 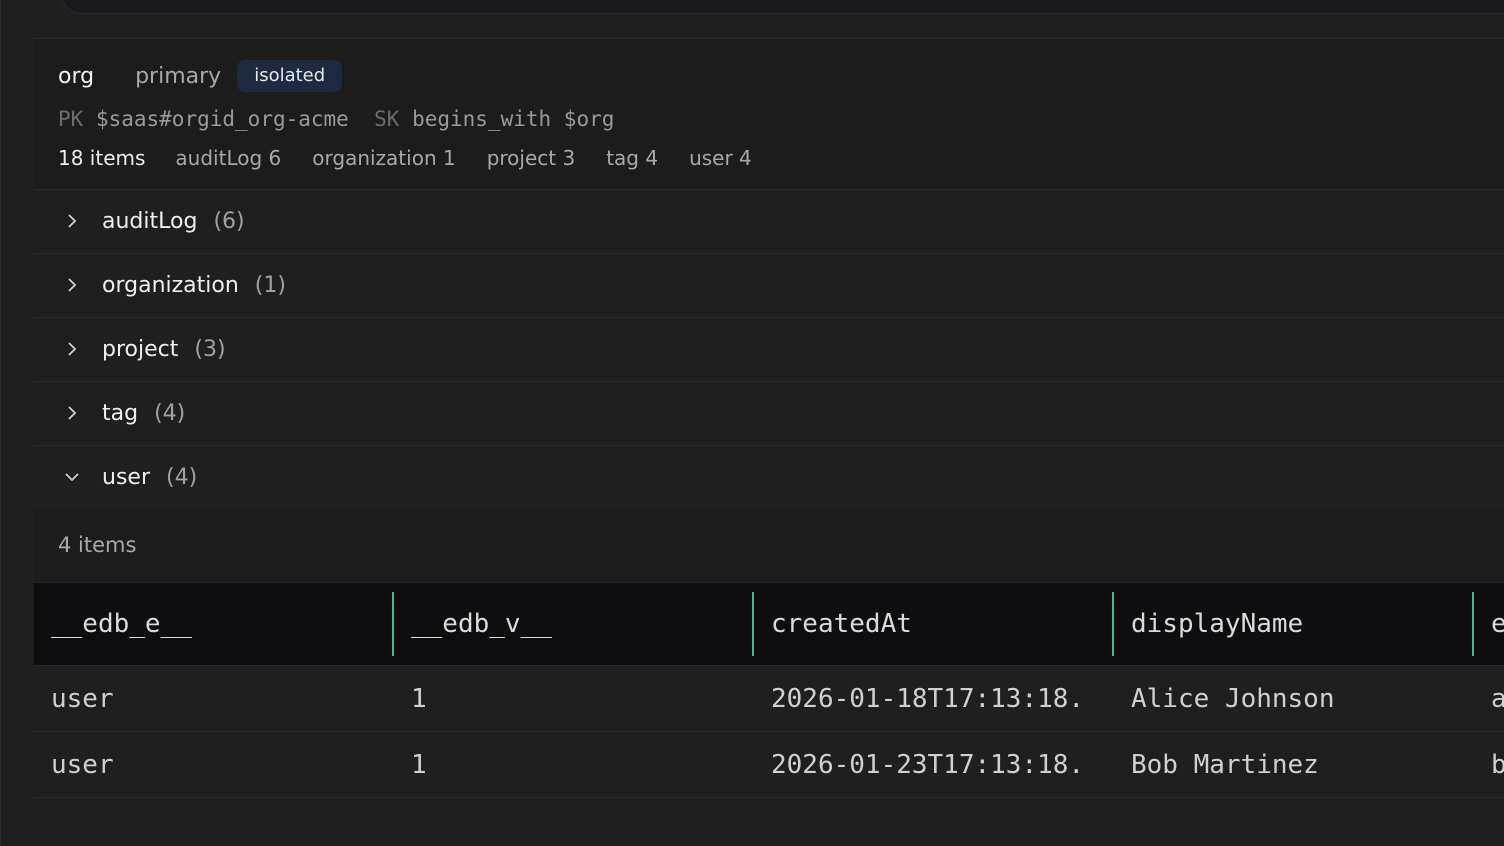 I want to click on column-header: createdAt, so click(x=934, y=624).